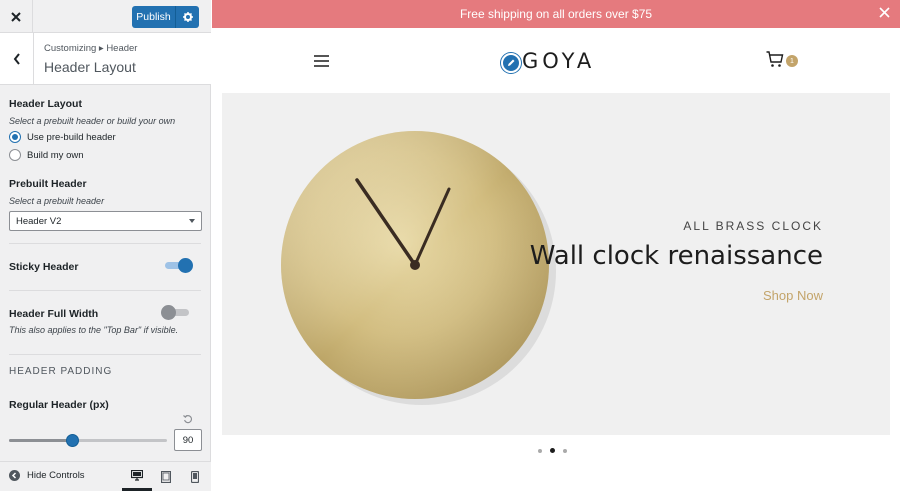 The image size is (900, 491). What do you see at coordinates (188, 419) in the screenshot?
I see `reset-icon` at bounding box center [188, 419].